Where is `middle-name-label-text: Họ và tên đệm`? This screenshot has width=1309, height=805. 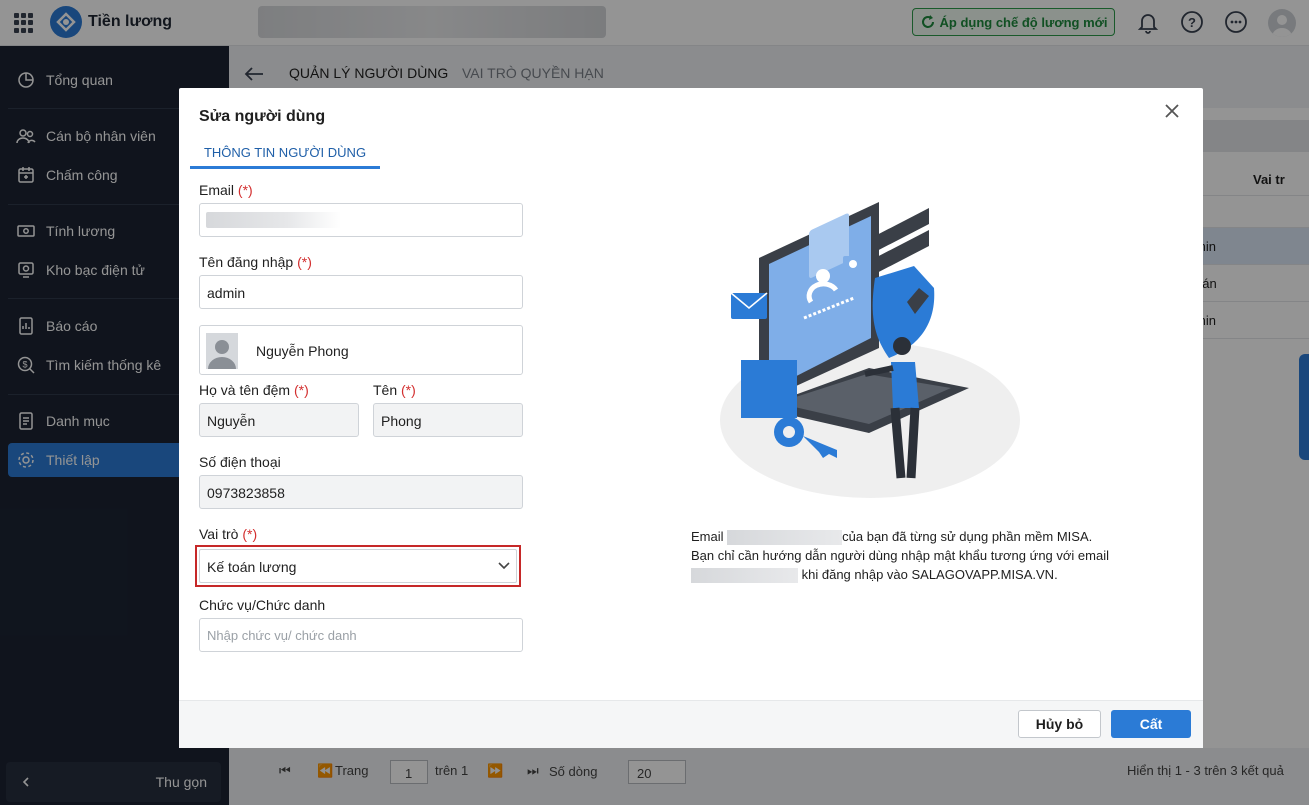 middle-name-label-text: Họ và tên đệm is located at coordinates (245, 390).